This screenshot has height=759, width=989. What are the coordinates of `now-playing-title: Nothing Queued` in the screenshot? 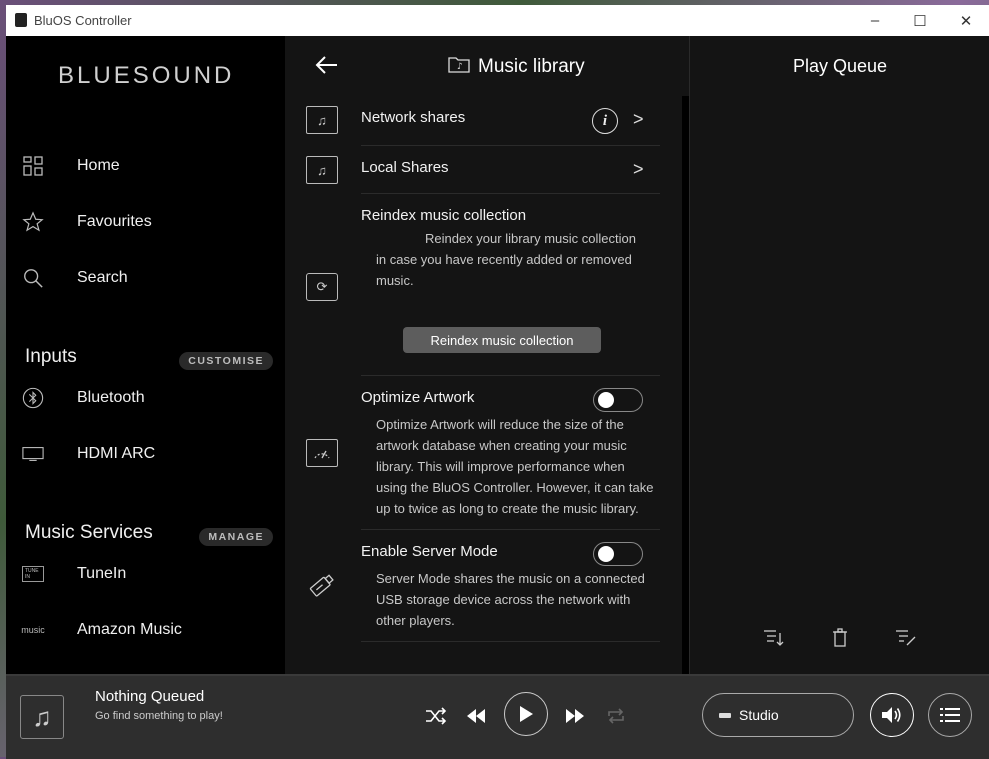 It's located at (150, 696).